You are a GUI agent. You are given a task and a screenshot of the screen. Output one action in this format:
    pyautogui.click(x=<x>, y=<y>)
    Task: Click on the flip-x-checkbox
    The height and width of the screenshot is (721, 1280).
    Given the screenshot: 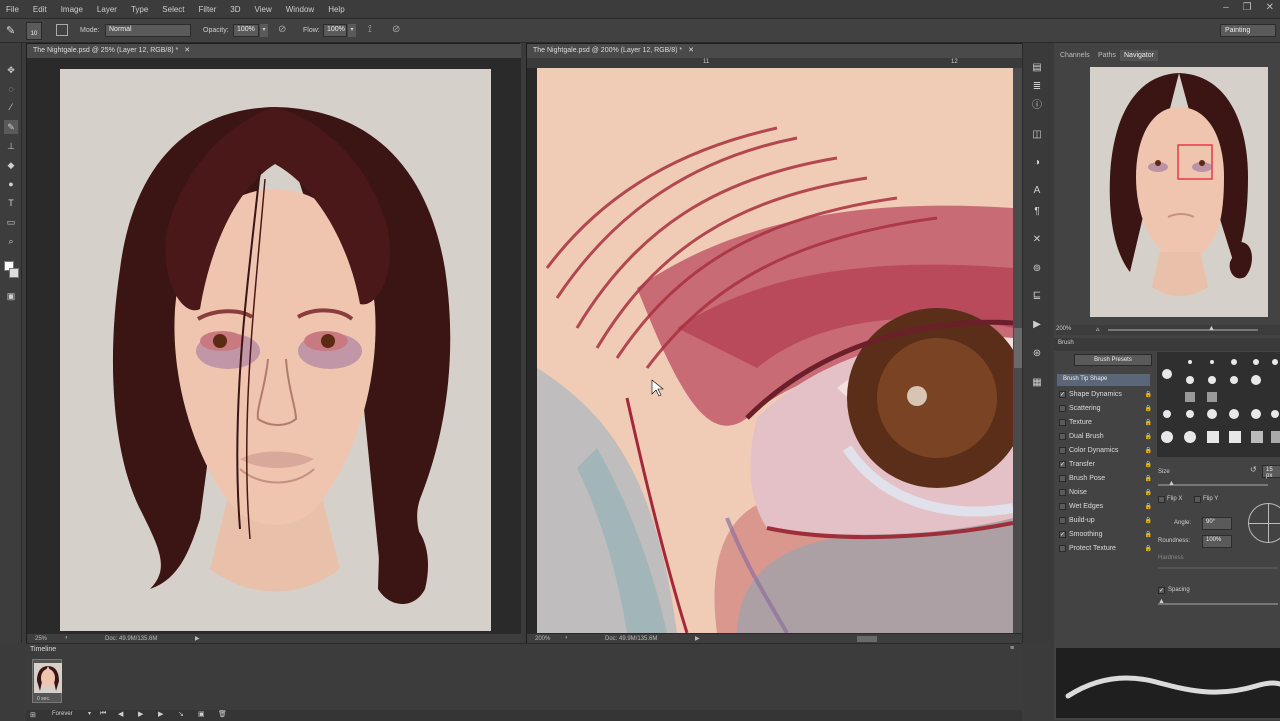 What is the action you would take?
    pyautogui.click(x=1161, y=499)
    